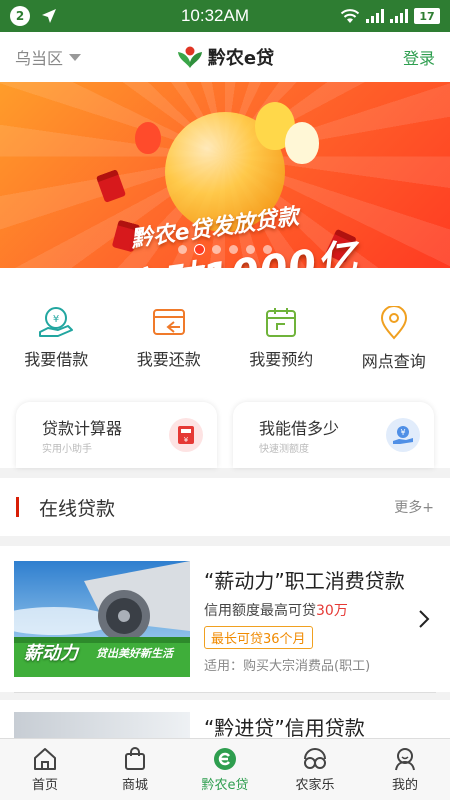 This screenshot has height=800, width=450. I want to click on signal-icon, so click(375, 16).